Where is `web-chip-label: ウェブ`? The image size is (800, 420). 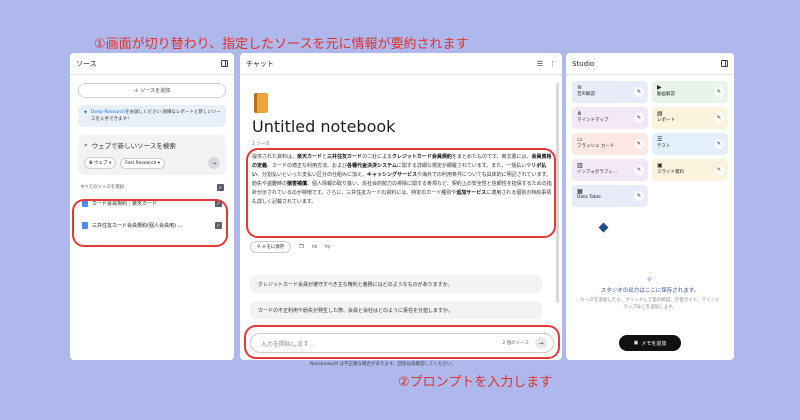 web-chip-label: ウェブ is located at coordinates (101, 163).